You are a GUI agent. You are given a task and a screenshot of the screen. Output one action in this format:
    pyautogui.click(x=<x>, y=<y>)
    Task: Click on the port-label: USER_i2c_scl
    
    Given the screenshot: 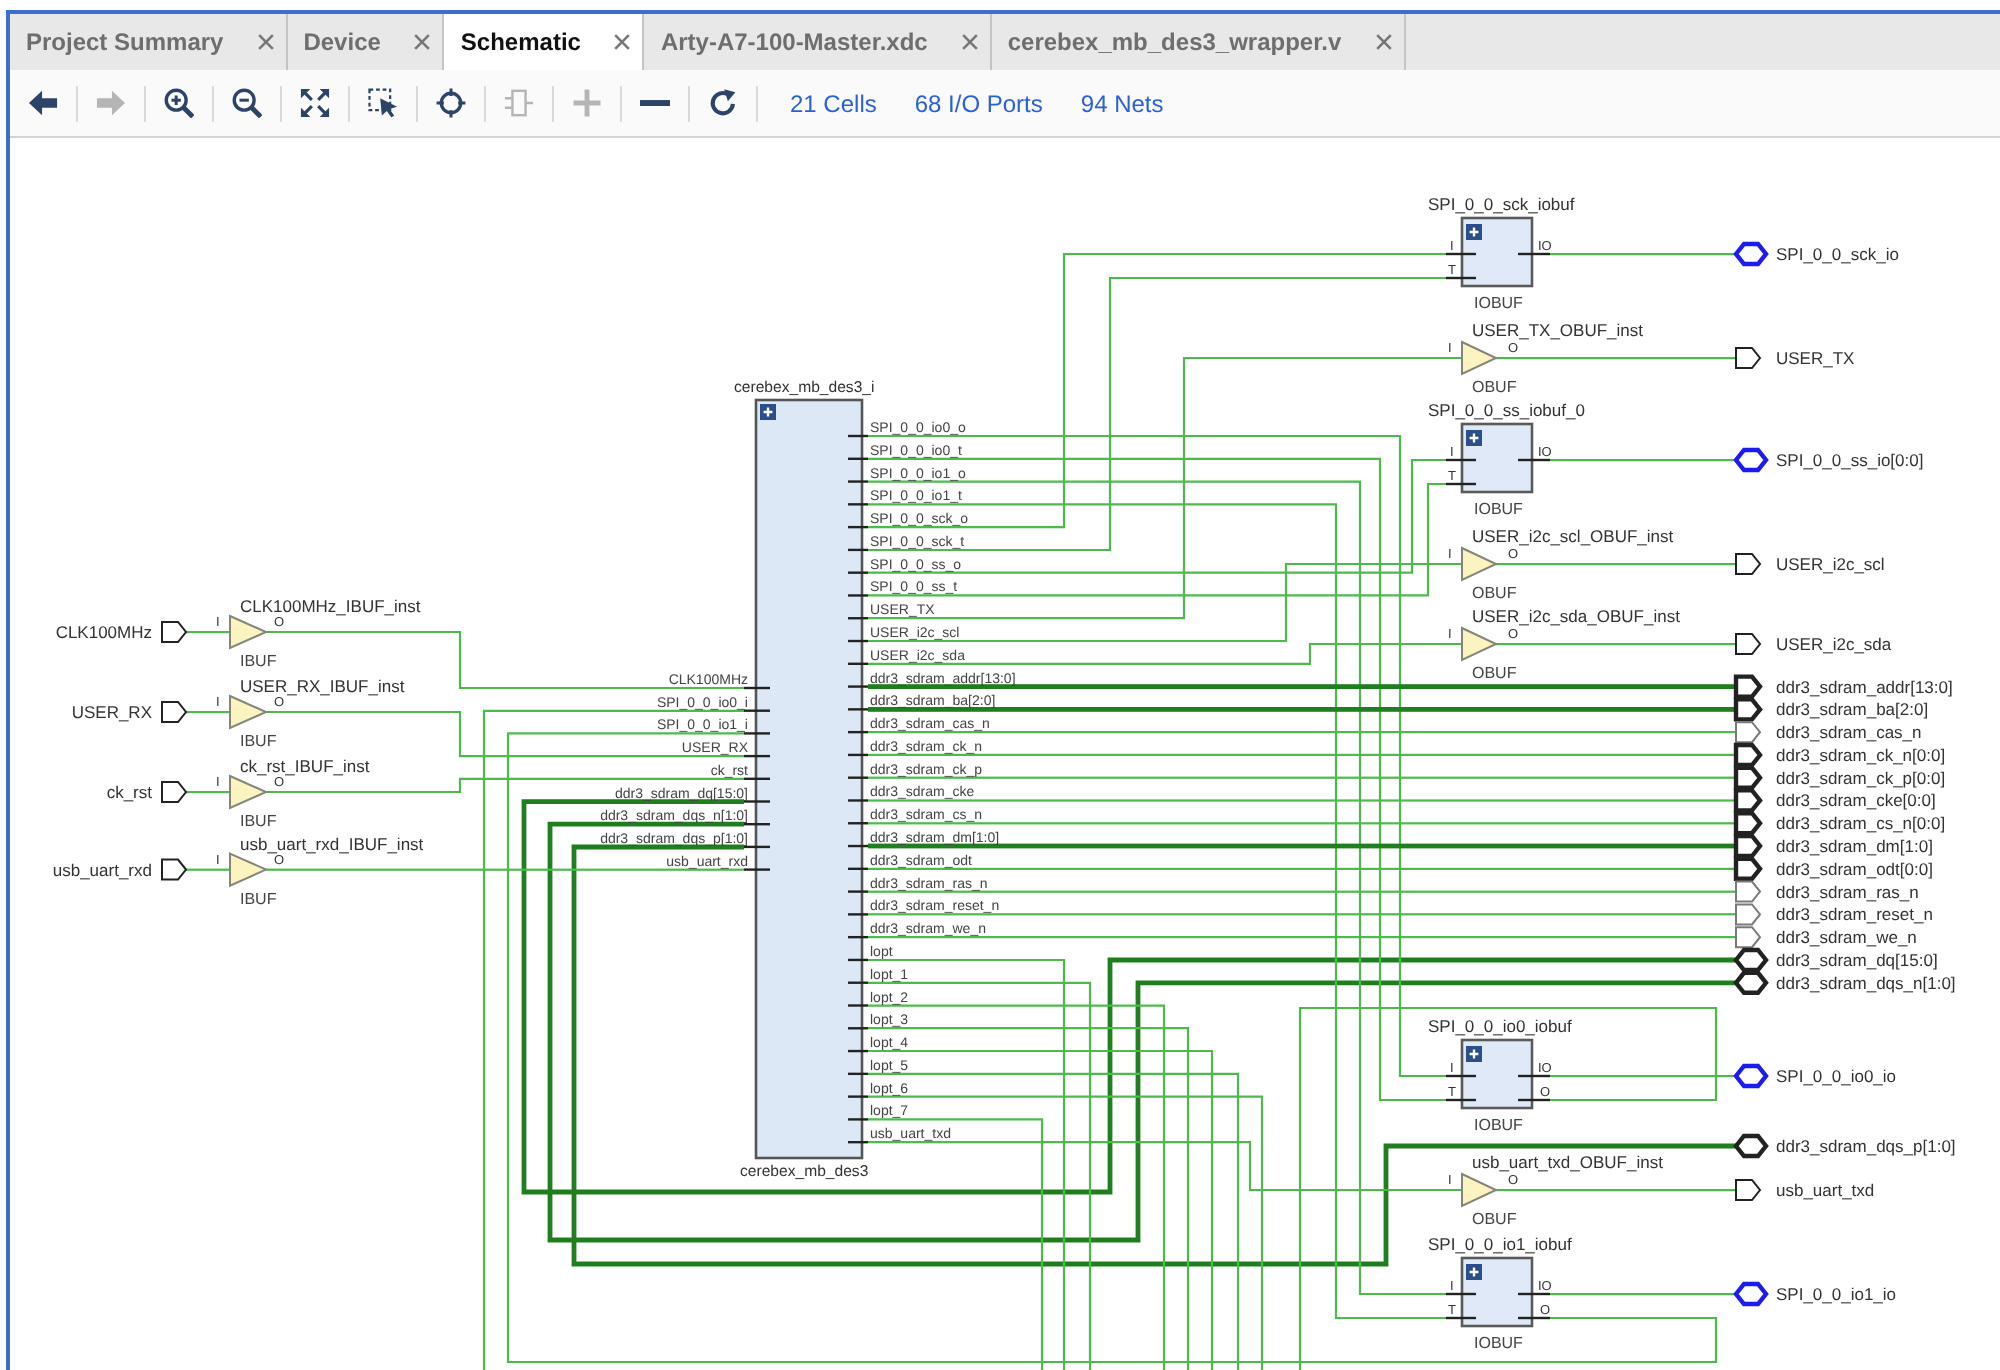 What is the action you would take?
    pyautogui.click(x=1830, y=564)
    